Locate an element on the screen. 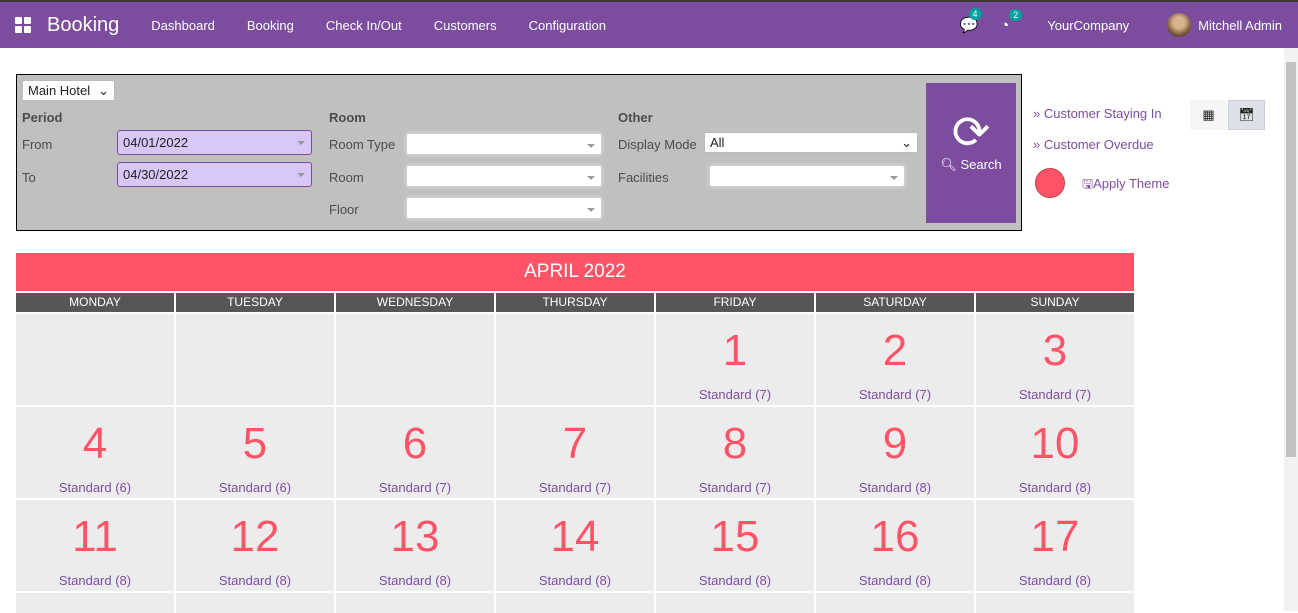 Image resolution: width=1298 pixels, height=613 pixels. hotel-select: Main Hotel ⌄ is located at coordinates (68, 90).